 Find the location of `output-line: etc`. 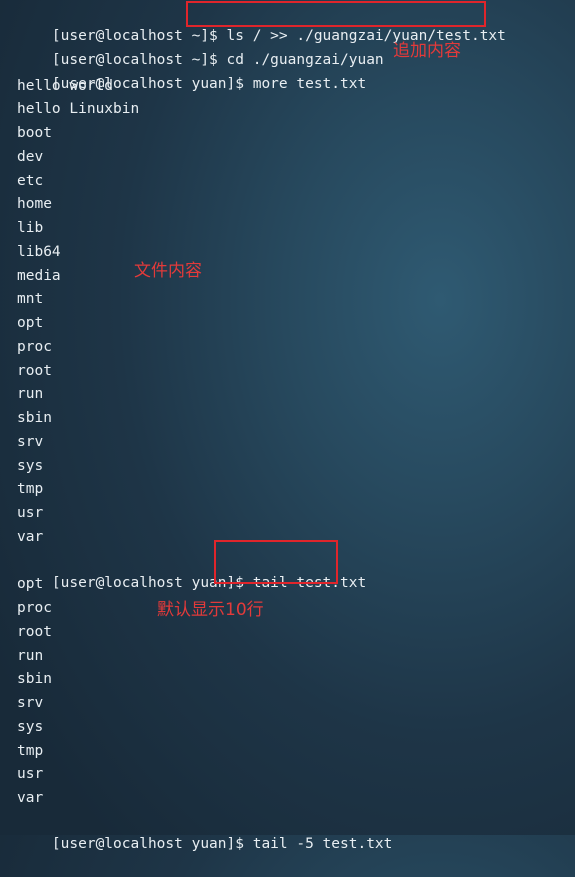

output-line: etc is located at coordinates (30, 181).